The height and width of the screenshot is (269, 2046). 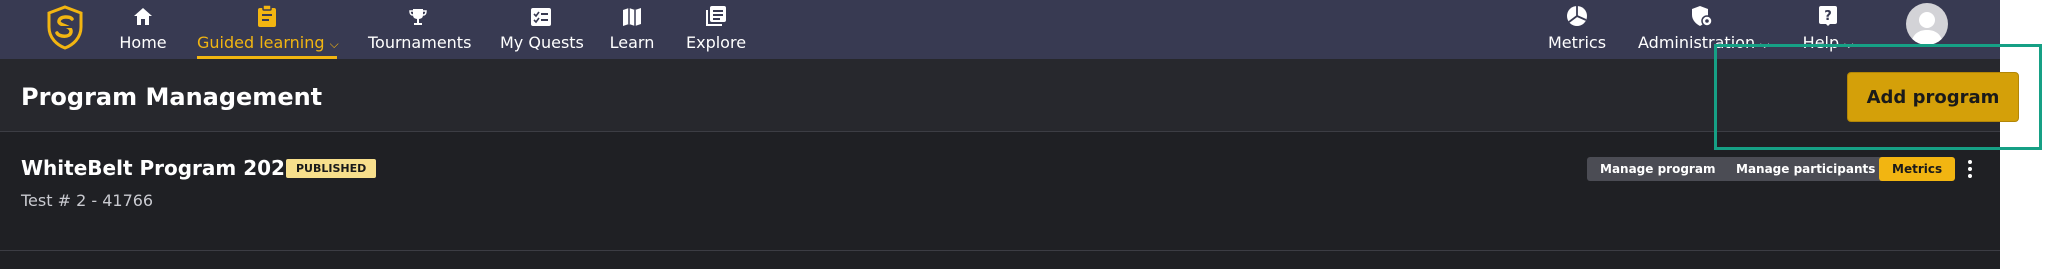 I want to click on shield-gear-icon, so click(x=1702, y=16).